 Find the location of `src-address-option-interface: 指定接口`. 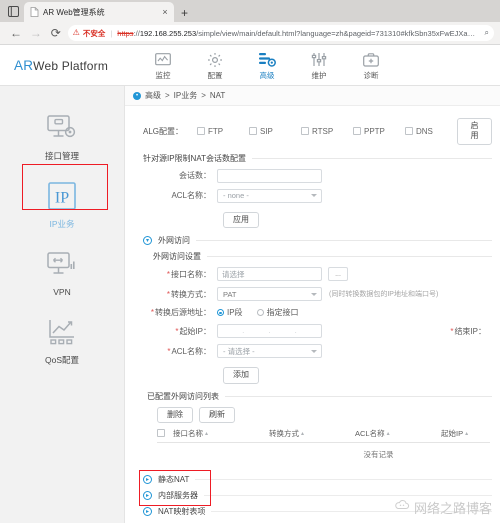

src-address-option-interface: 指定接口 is located at coordinates (277, 312).